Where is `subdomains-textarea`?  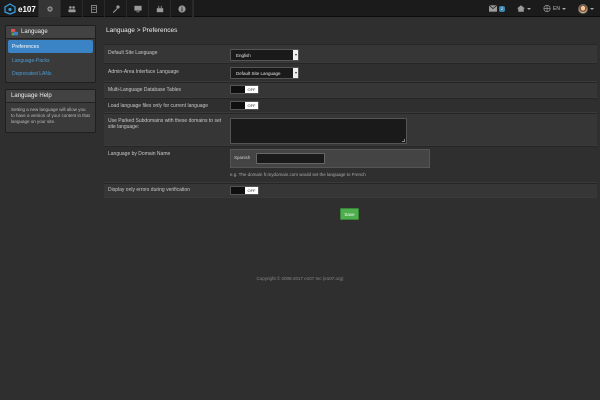
subdomains-textarea is located at coordinates (318, 131).